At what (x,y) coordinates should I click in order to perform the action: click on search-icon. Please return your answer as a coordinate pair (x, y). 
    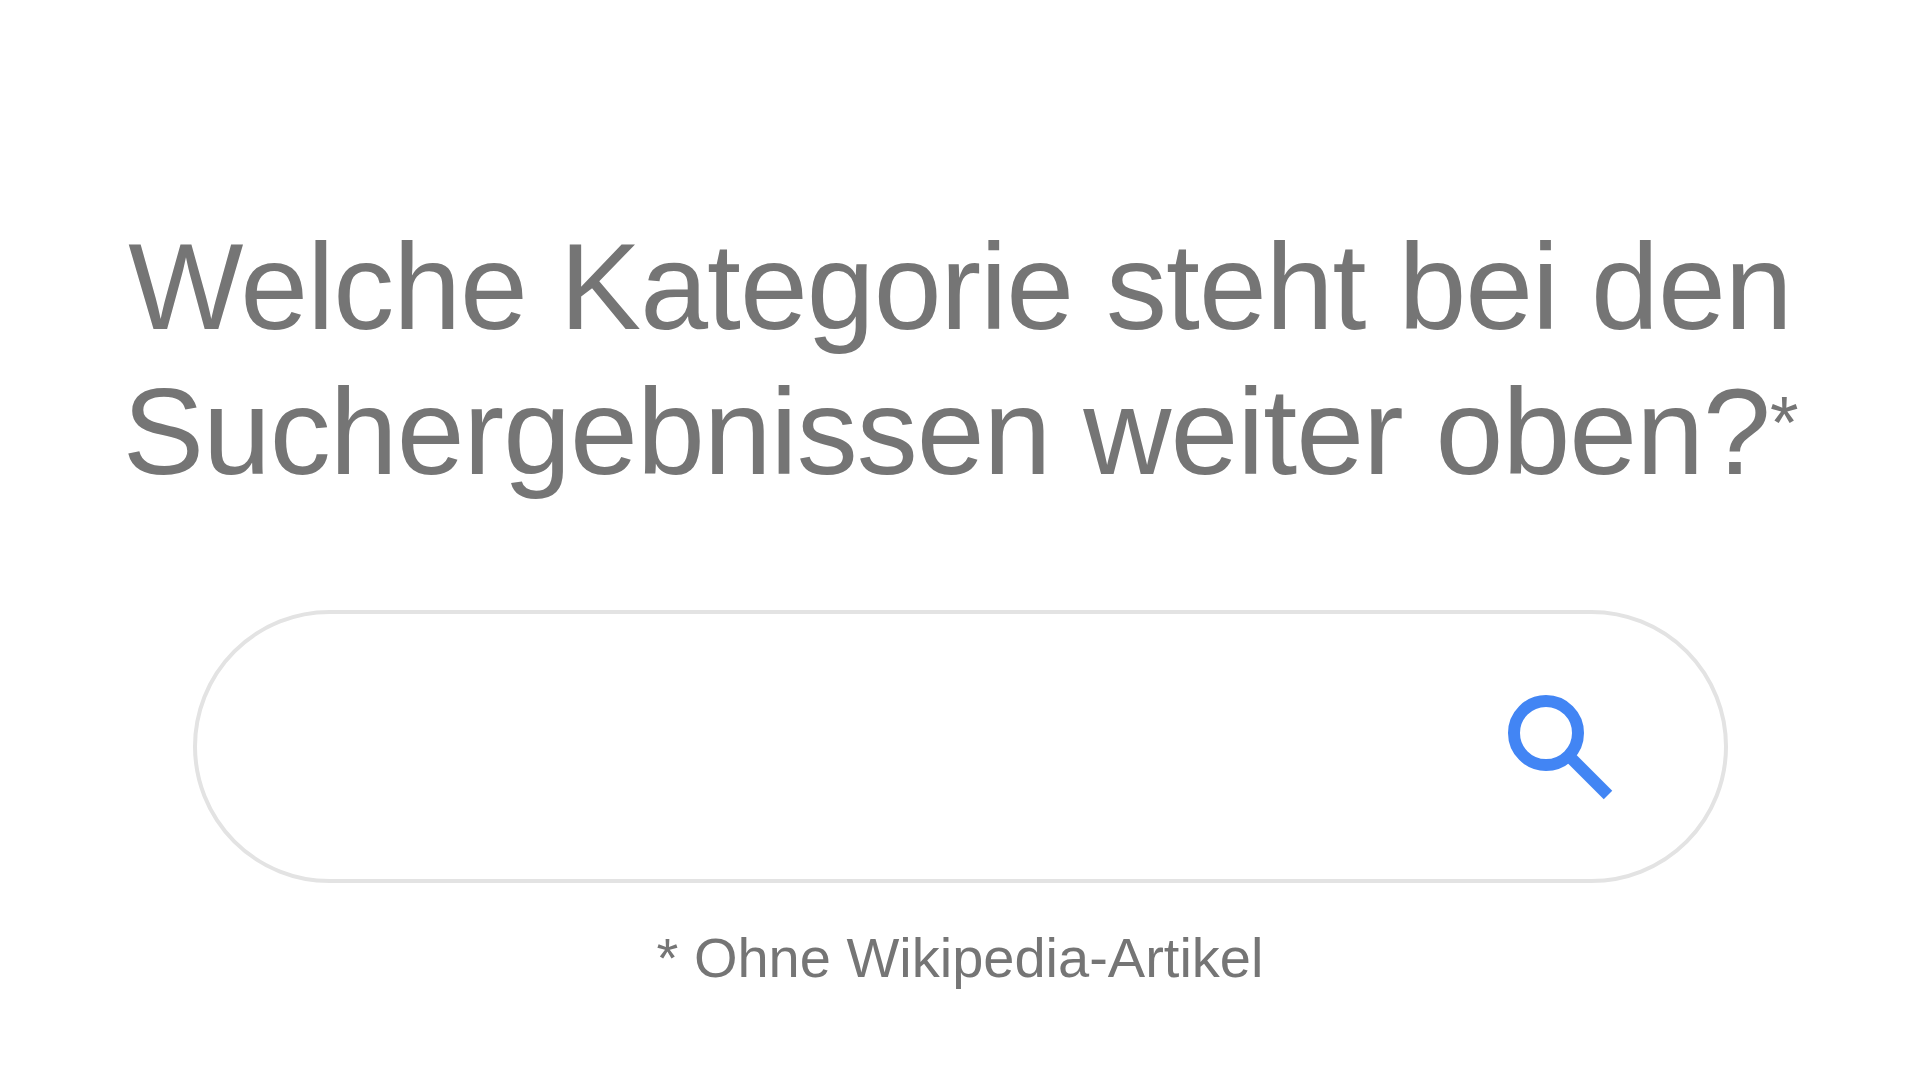
    Looking at the image, I should click on (1559, 746).